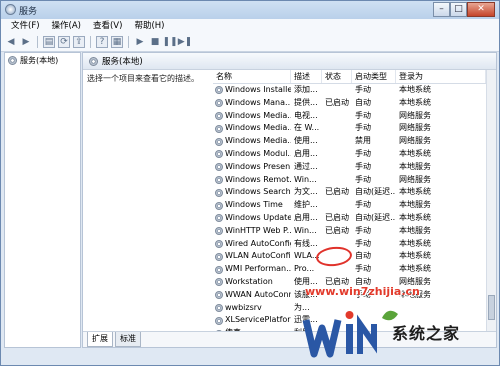  I want to click on service-name-text: WLAN AutoConfig, so click(258, 256).